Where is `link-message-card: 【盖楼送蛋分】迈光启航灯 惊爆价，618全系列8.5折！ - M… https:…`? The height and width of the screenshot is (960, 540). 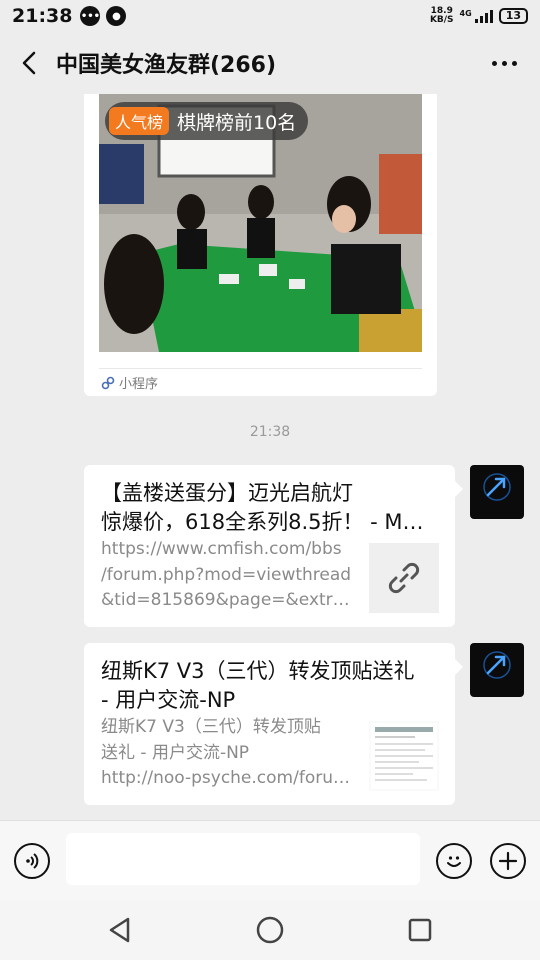
link-message-card: 【盖楼送蛋分】迈光启航灯 惊爆价，618全系列8.5折！ - M… https:… is located at coordinates (273, 546).